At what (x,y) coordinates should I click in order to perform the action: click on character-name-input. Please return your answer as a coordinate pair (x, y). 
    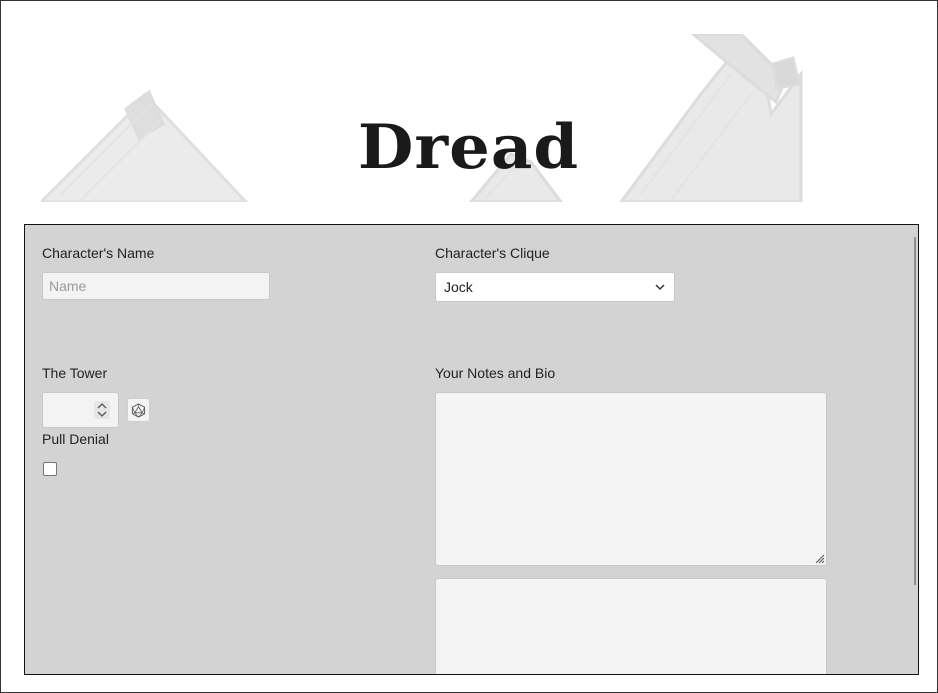
    Looking at the image, I should click on (156, 286).